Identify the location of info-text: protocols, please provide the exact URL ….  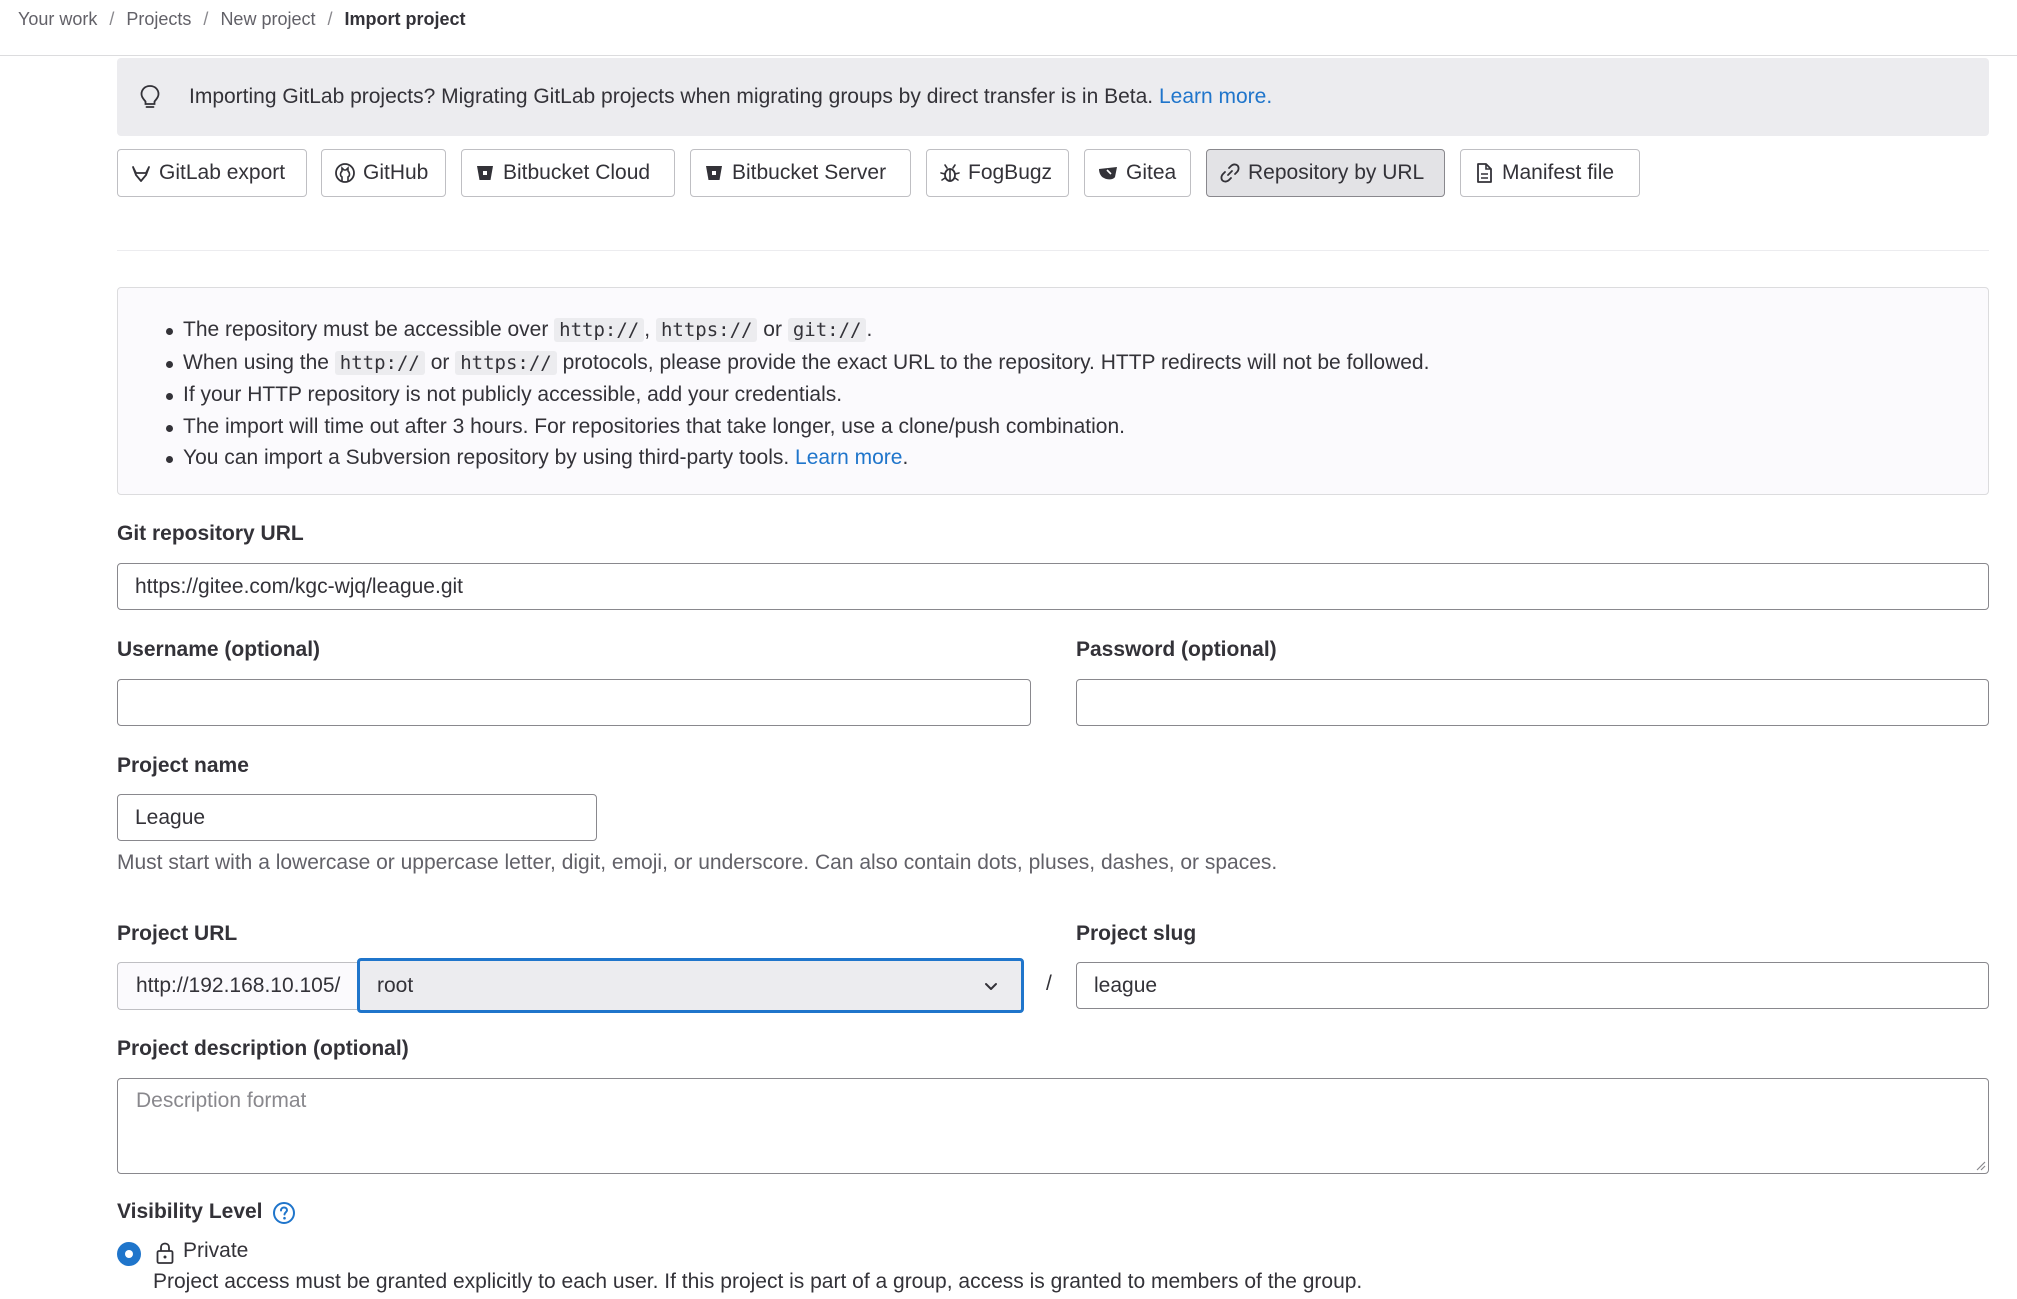
(996, 362).